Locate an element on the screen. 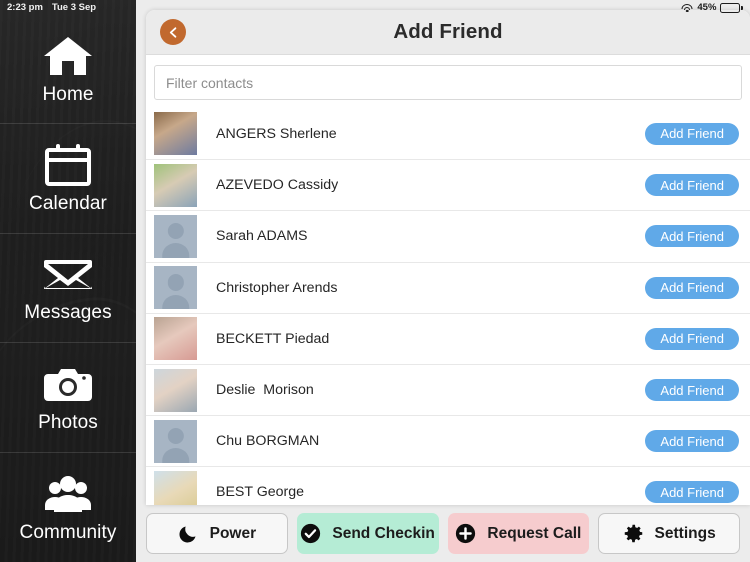 This screenshot has height=562, width=750. sidebar-item-label: Home is located at coordinates (68, 94).